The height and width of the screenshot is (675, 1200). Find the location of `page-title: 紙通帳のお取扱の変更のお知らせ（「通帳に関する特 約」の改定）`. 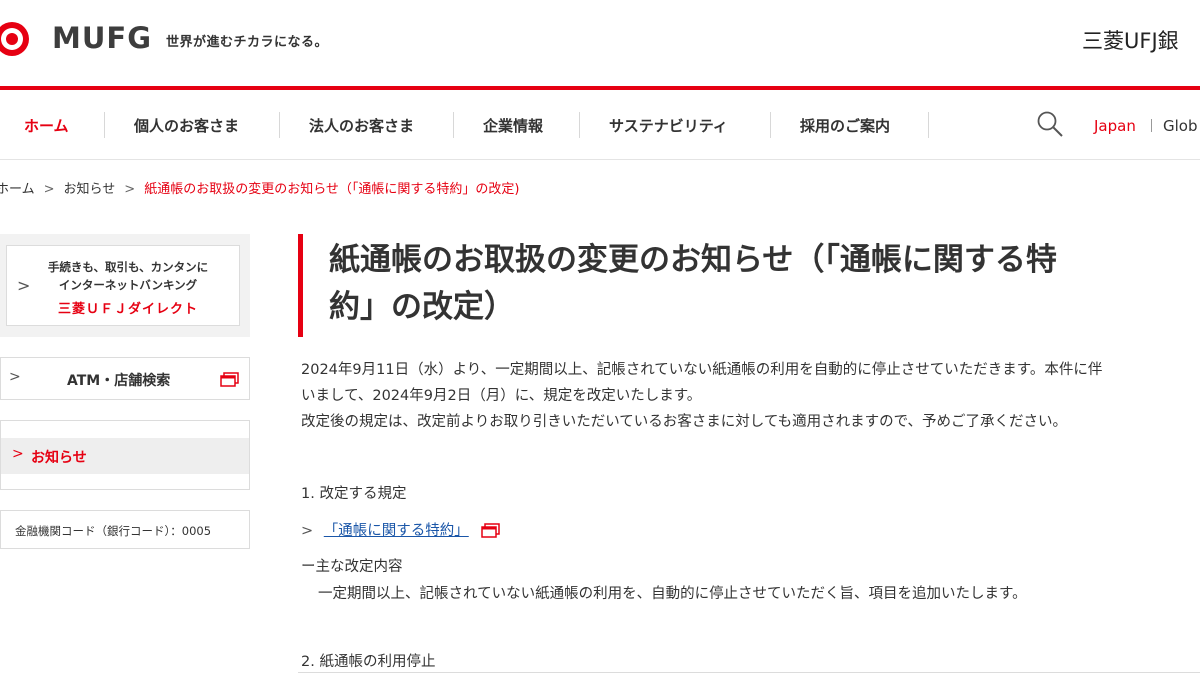

page-title: 紙通帳のお取扱の変更のお知らせ（「通帳に関する特 約」の改定） is located at coordinates (764, 284).